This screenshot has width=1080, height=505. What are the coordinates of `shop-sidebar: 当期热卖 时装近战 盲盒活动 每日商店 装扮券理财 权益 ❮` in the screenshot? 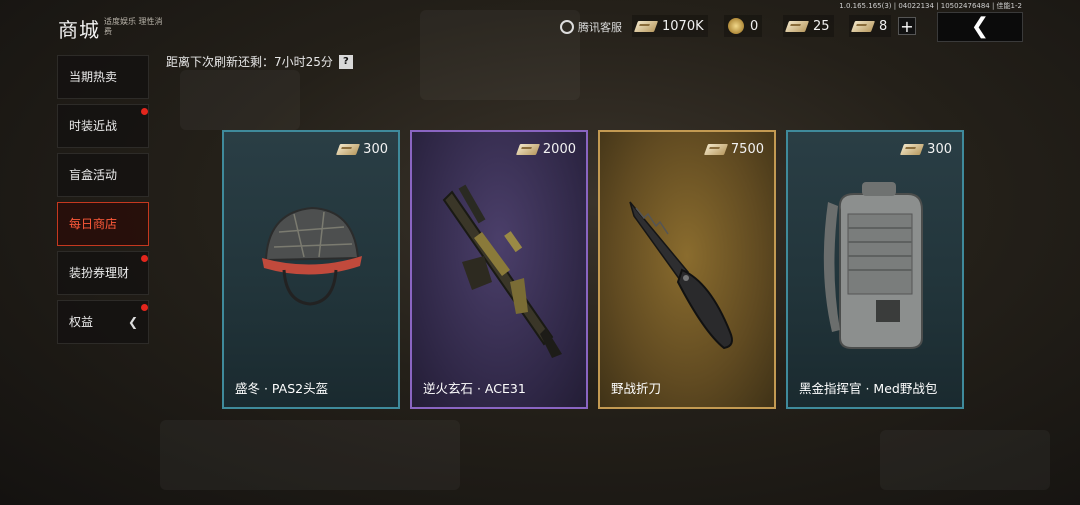 It's located at (103, 202).